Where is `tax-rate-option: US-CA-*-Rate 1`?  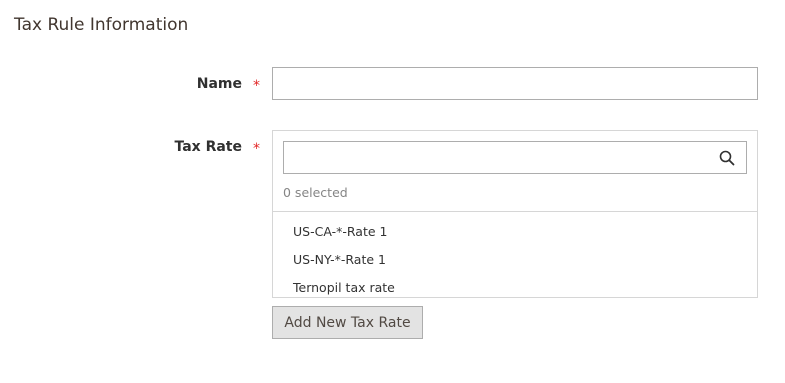
tax-rate-option: US-CA-*-Rate 1 is located at coordinates (515, 232).